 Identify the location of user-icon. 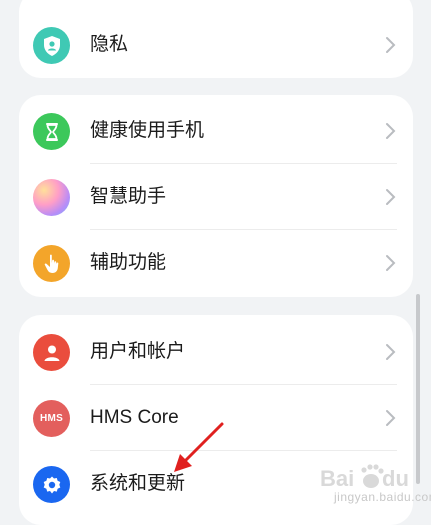
(51, 352).